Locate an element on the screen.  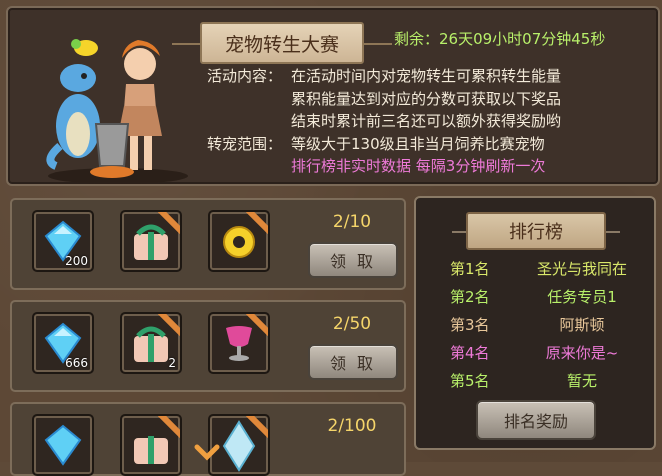
rank-player-name: 任务专员1 is located at coordinates (582, 297).